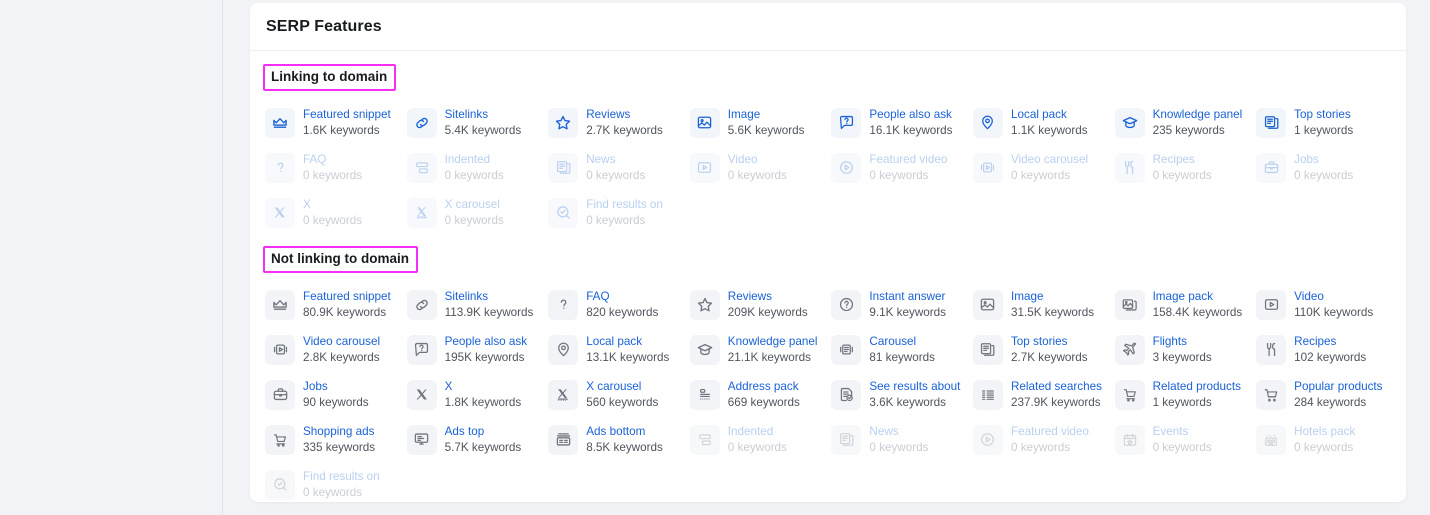 The height and width of the screenshot is (515, 1430). Describe the element at coordinates (483, 439) in the screenshot. I see `feature-text: Ads top 5.7K keywords` at that location.